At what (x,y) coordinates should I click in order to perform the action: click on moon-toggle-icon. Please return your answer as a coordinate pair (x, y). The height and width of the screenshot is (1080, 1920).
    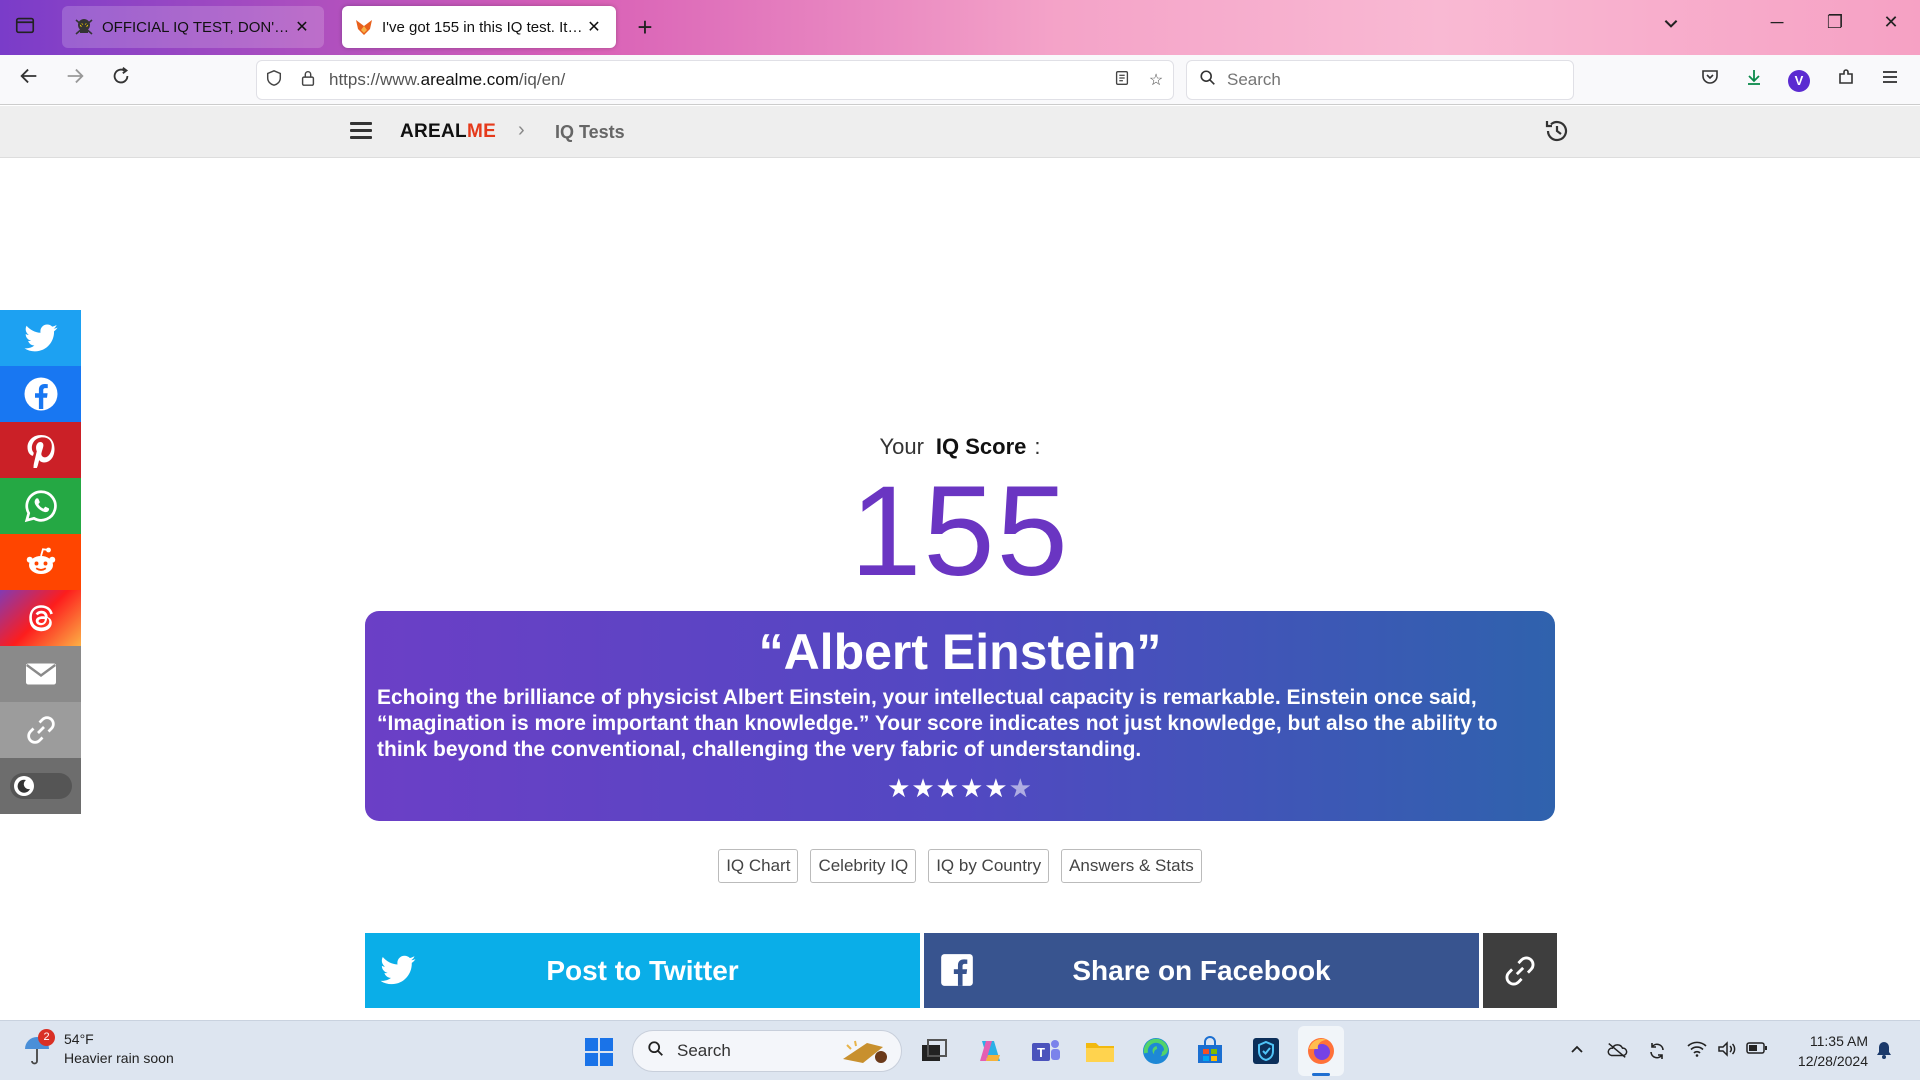
    Looking at the image, I should click on (40, 786).